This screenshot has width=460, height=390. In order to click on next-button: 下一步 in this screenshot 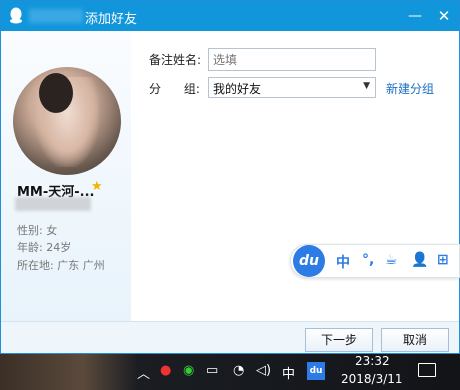, I will do `click(339, 340)`.